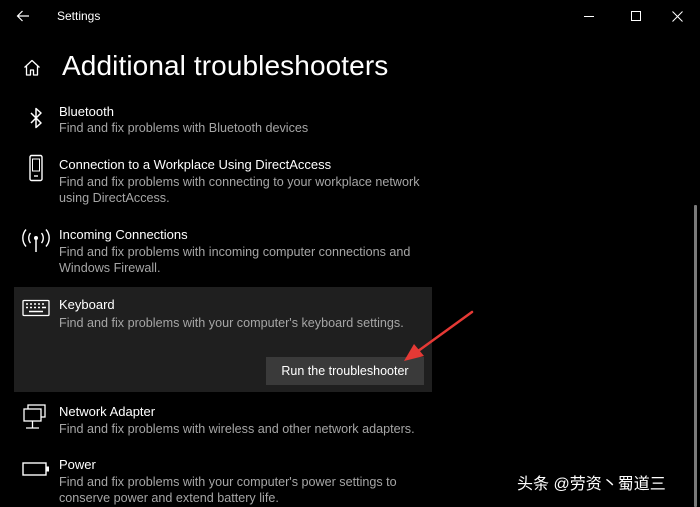 This screenshot has height=507, width=700. Describe the element at coordinates (439, 335) in the screenshot. I see `annotation-arrow` at that location.